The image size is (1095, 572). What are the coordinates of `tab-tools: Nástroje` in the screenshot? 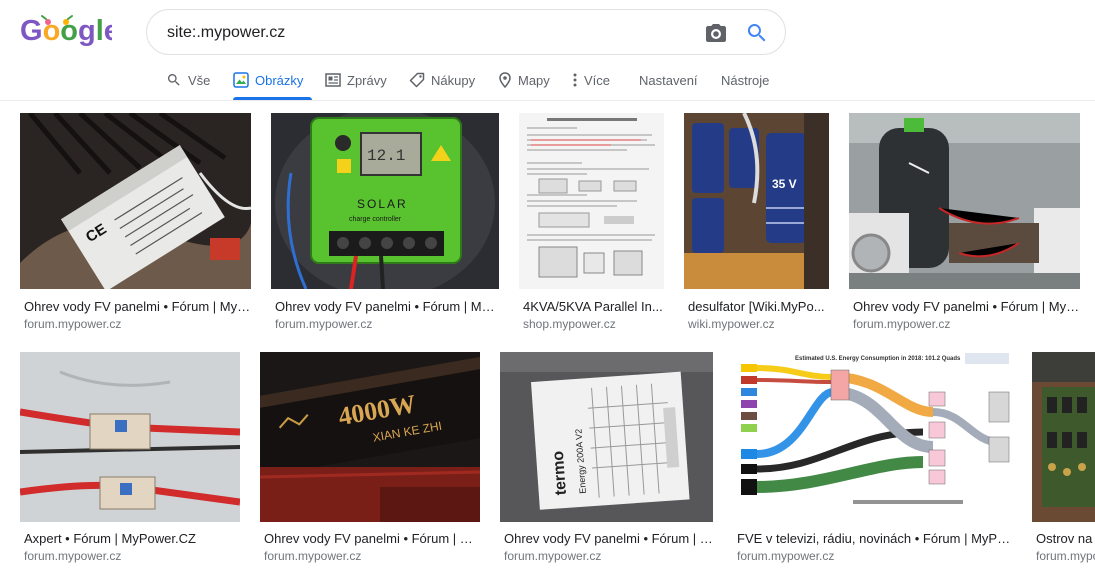 It's located at (745, 80).